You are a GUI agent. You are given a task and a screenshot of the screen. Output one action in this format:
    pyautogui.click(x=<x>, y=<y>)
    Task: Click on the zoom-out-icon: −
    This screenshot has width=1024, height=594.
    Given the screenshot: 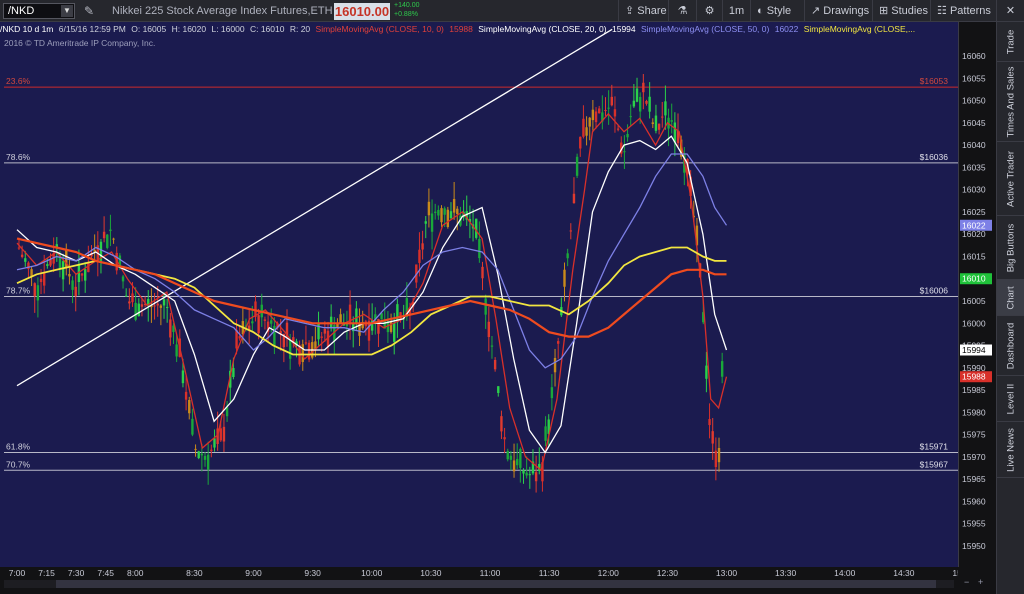 What is the action you would take?
    pyautogui.click(x=966, y=582)
    